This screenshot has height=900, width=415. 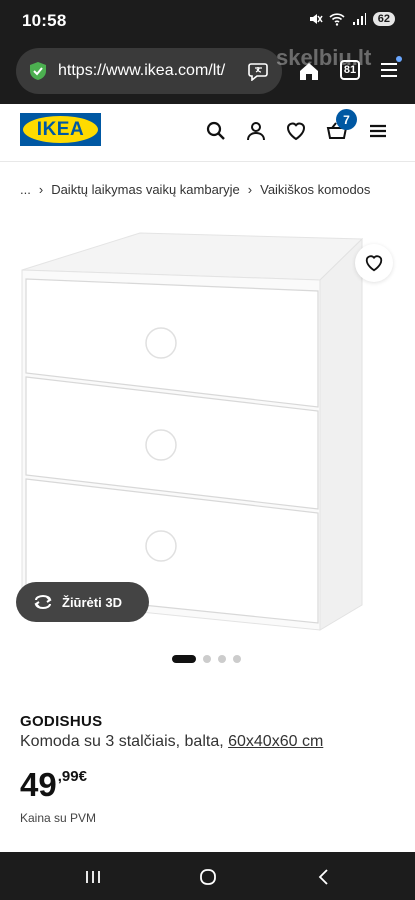 What do you see at coordinates (316, 19) in the screenshot?
I see `mute-icon` at bounding box center [316, 19].